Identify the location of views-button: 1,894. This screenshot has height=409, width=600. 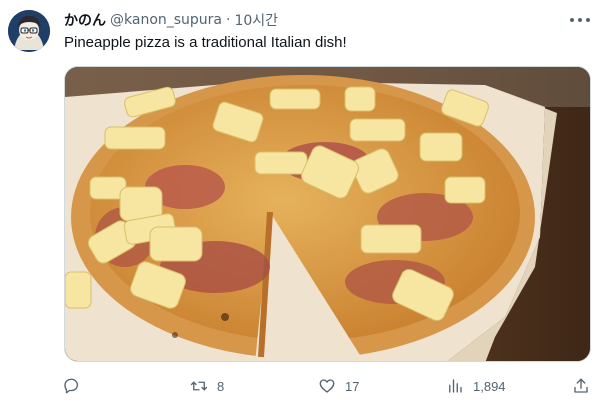
(476, 386).